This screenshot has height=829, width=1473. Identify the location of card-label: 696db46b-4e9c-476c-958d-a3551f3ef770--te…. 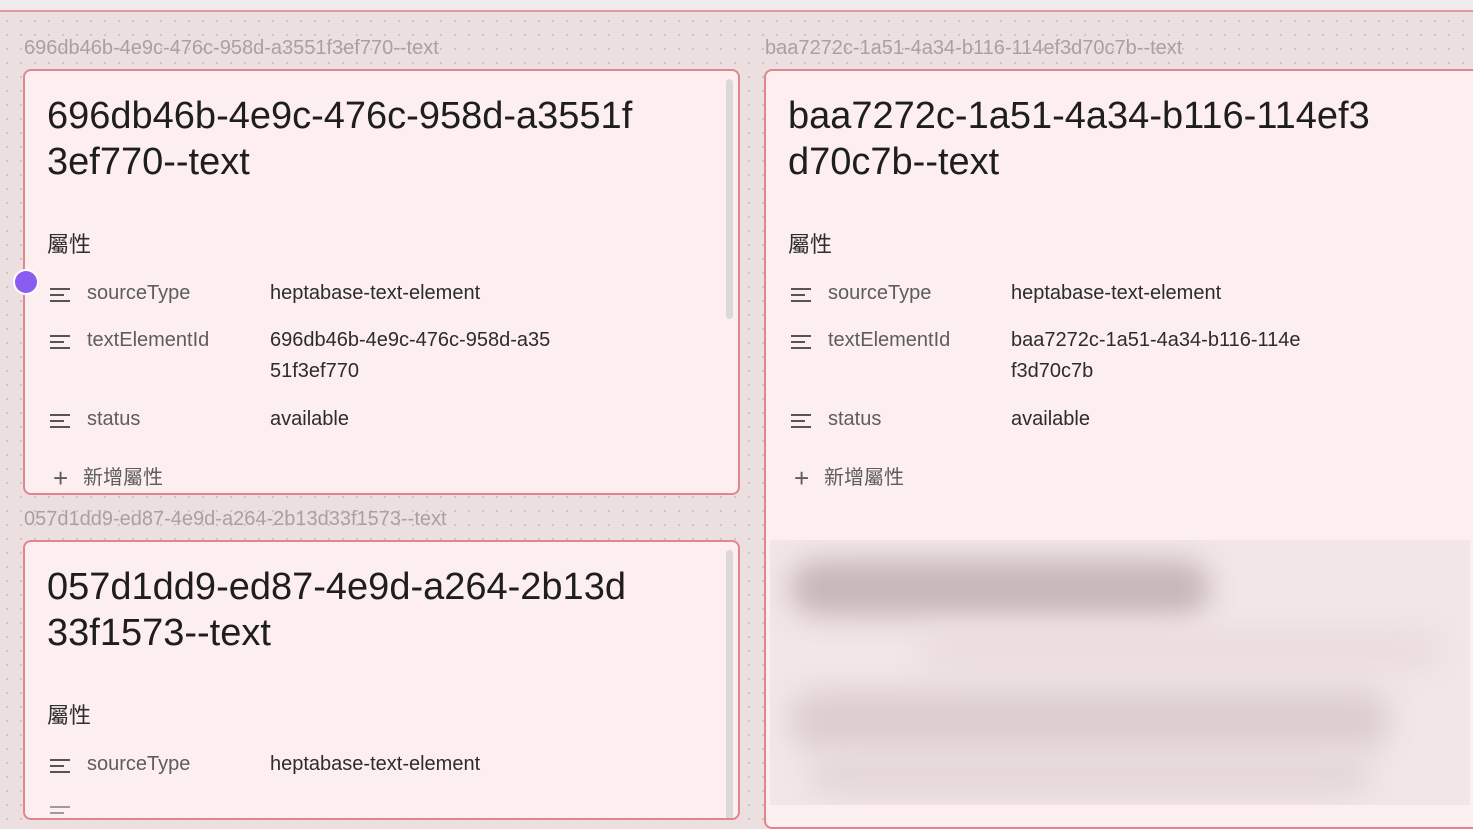
(231, 48).